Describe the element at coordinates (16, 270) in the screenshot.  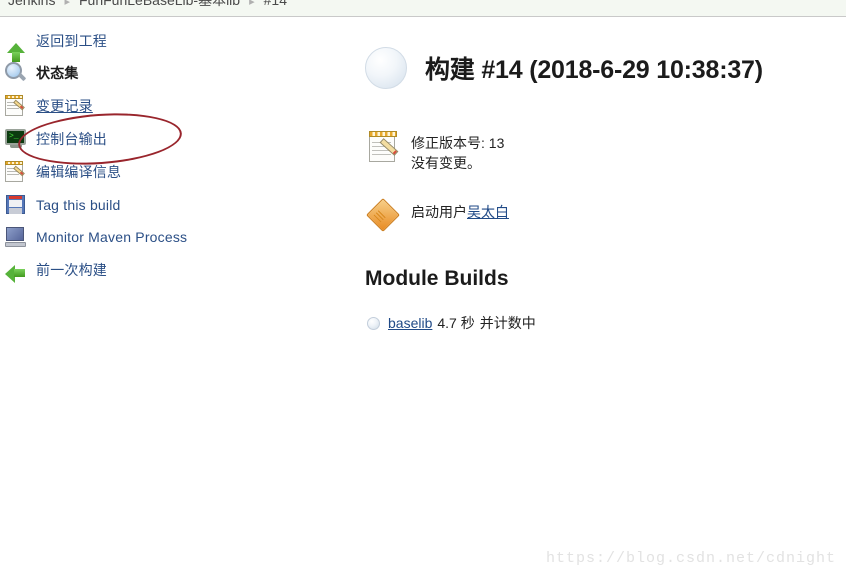
I see `left-arrow-icon` at that location.